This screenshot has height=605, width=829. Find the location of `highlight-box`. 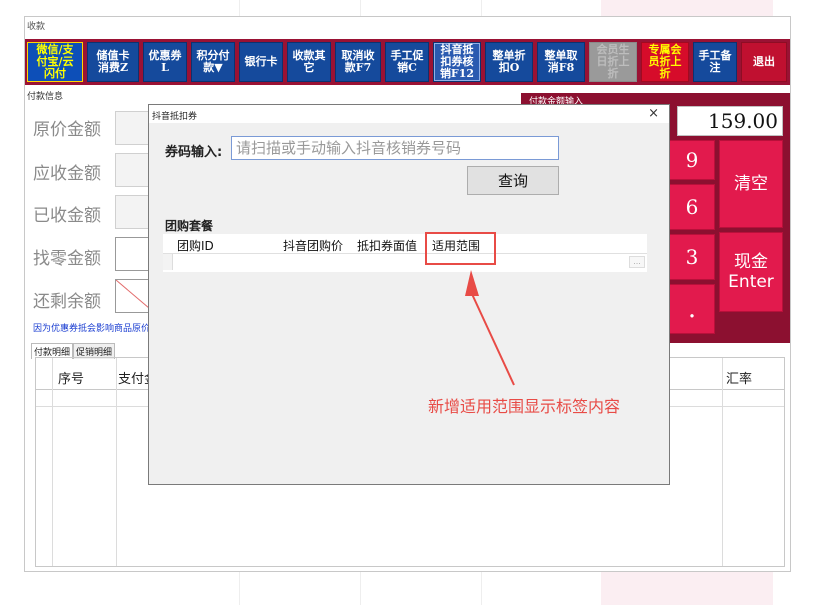

highlight-box is located at coordinates (460, 248).